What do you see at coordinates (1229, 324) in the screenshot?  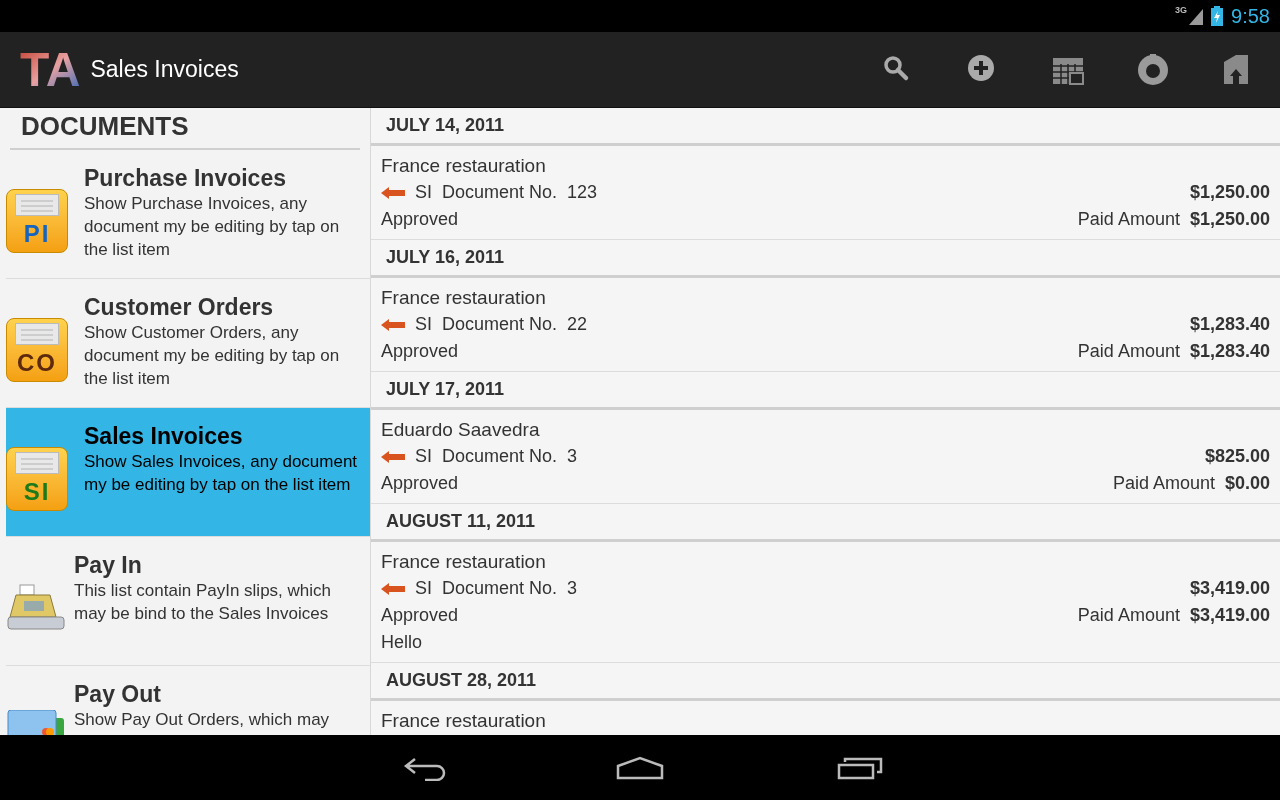 I see `amount: $1,283.40` at bounding box center [1229, 324].